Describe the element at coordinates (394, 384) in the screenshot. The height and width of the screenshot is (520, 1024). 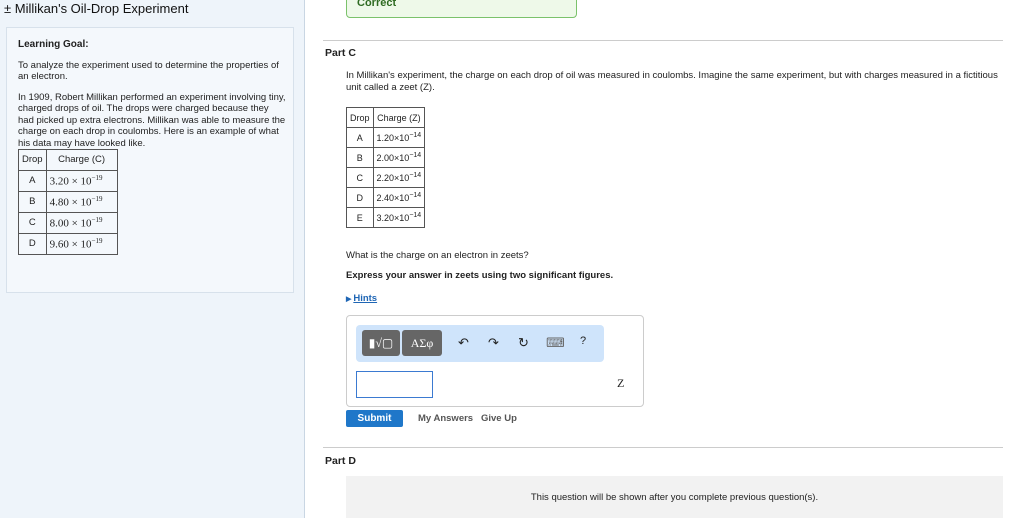
I see `answer-input` at that location.